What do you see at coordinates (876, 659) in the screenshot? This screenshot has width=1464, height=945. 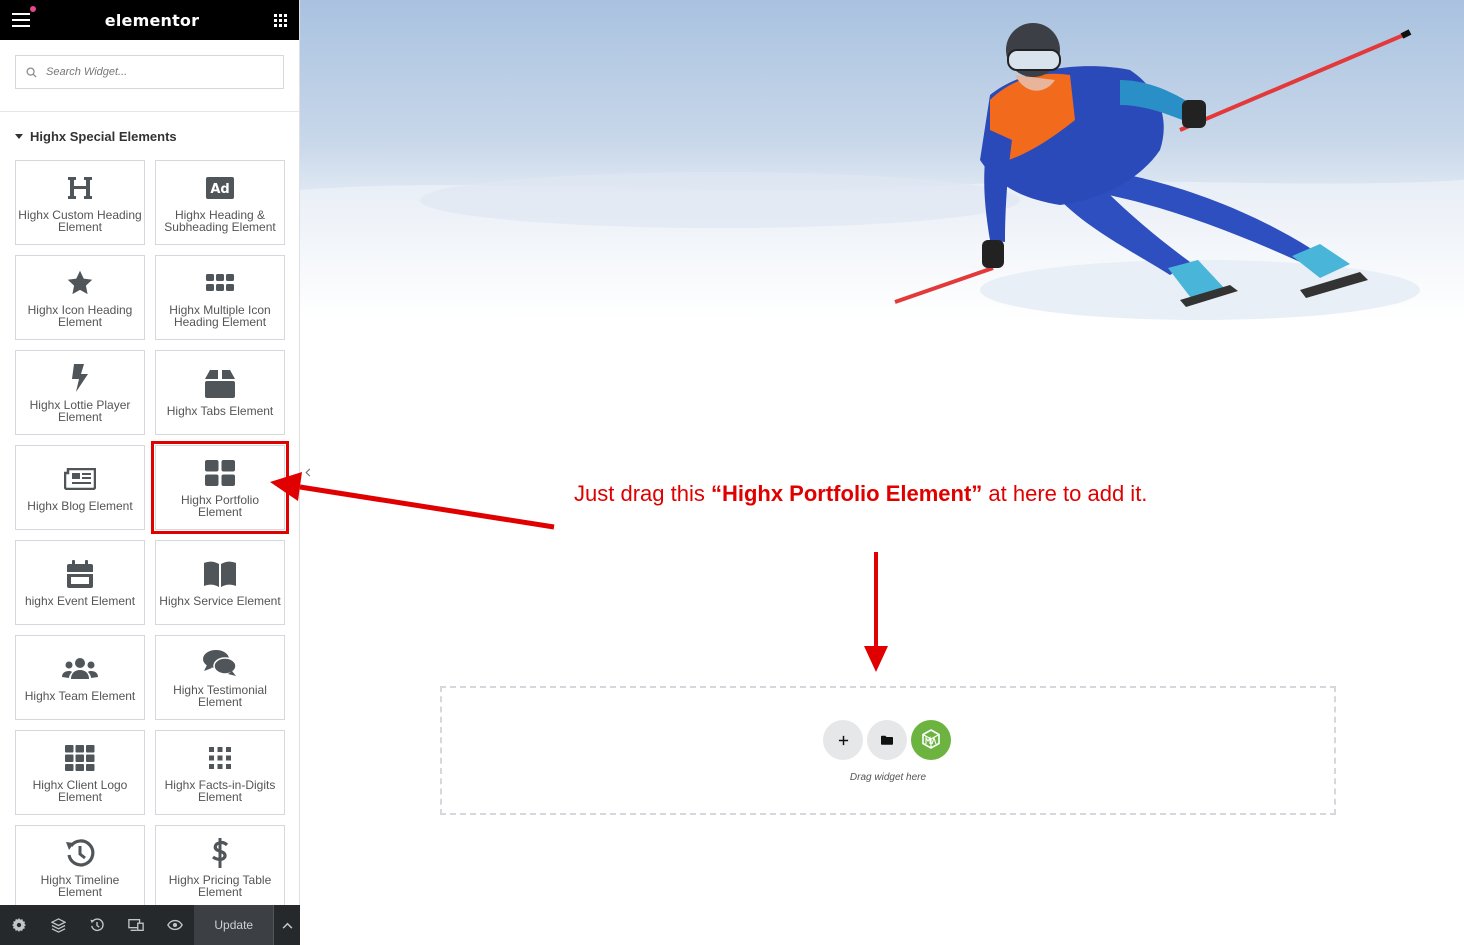 I see `arrow-to-dropzone-head` at bounding box center [876, 659].